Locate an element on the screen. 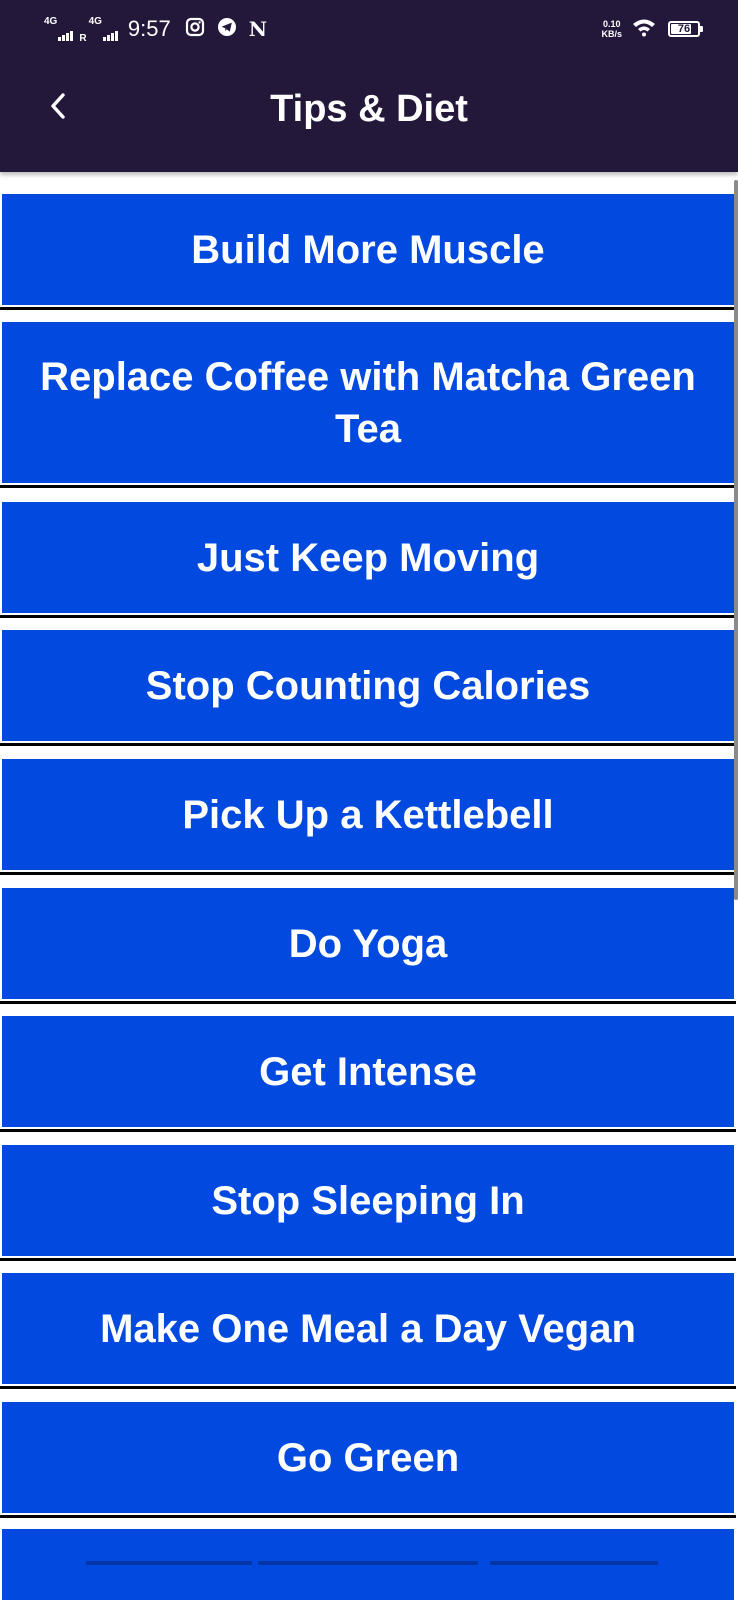 The height and width of the screenshot is (1600, 738). tip-button-just-keep-moving: Just Keep Moving is located at coordinates (368, 557).